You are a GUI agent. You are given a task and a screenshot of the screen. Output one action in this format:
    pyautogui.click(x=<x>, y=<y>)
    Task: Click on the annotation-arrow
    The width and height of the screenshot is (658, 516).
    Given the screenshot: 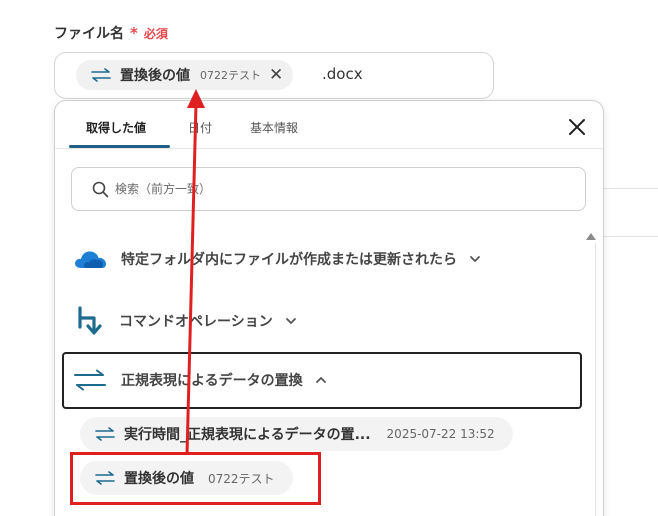 What is the action you would take?
    pyautogui.click(x=195, y=272)
    